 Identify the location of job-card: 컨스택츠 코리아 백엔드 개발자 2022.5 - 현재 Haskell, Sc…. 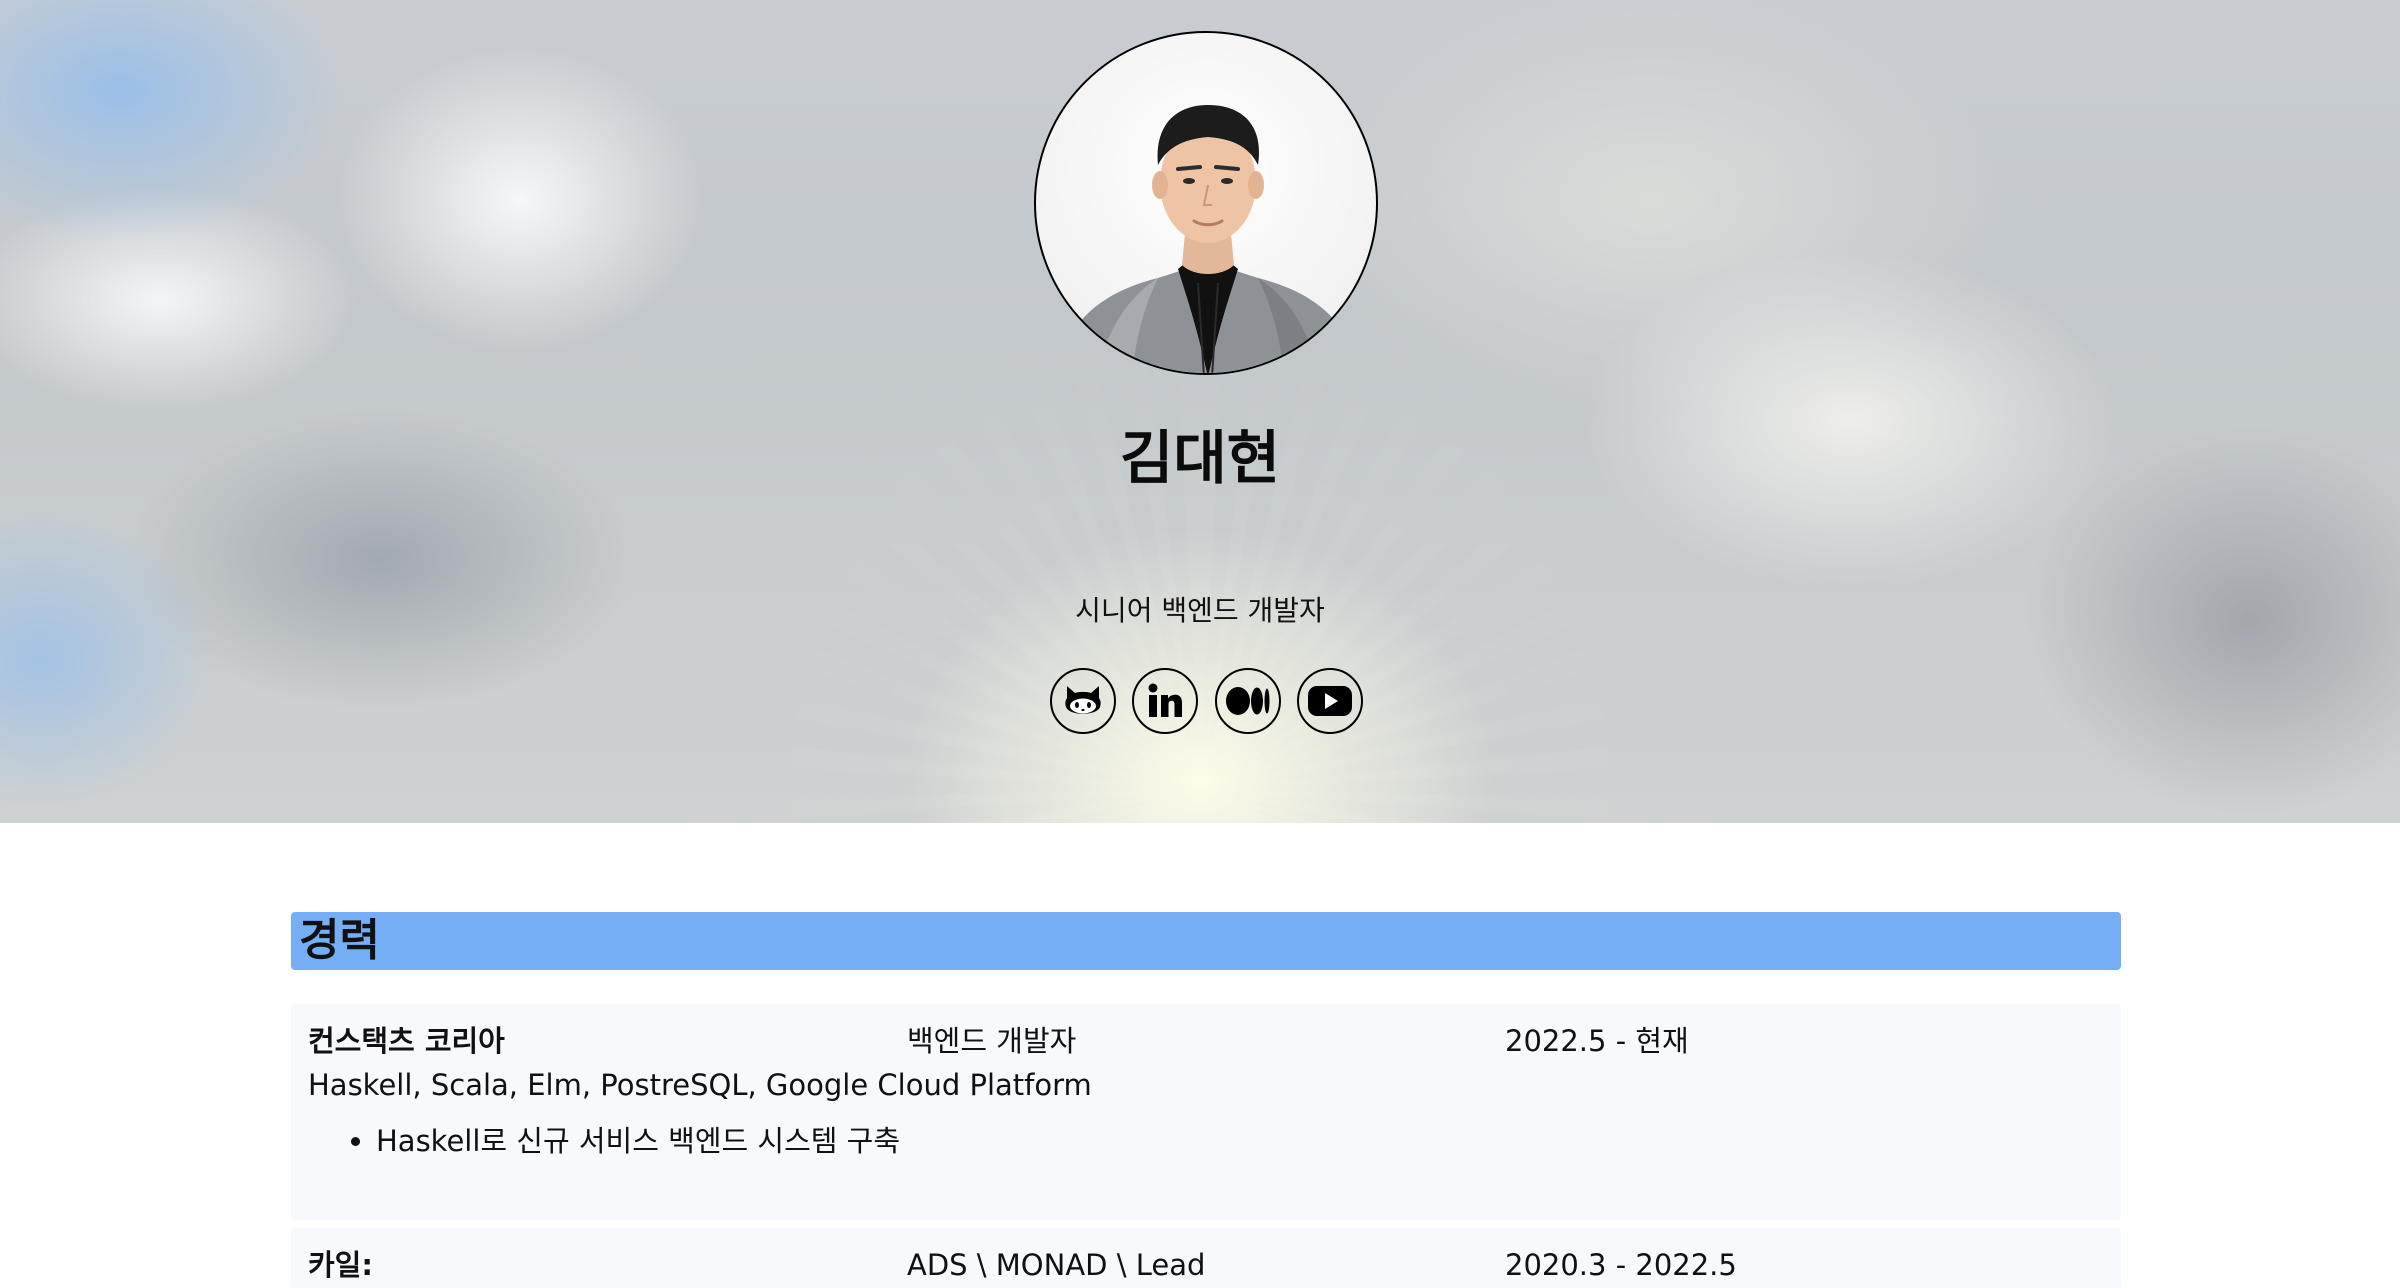
(1206, 1112).